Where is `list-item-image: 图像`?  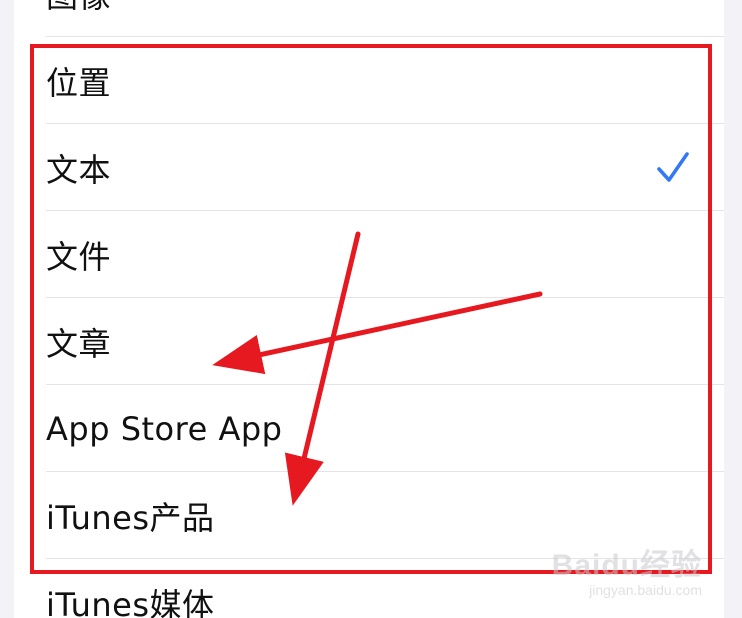
list-item-image: 图像 is located at coordinates (369, 18).